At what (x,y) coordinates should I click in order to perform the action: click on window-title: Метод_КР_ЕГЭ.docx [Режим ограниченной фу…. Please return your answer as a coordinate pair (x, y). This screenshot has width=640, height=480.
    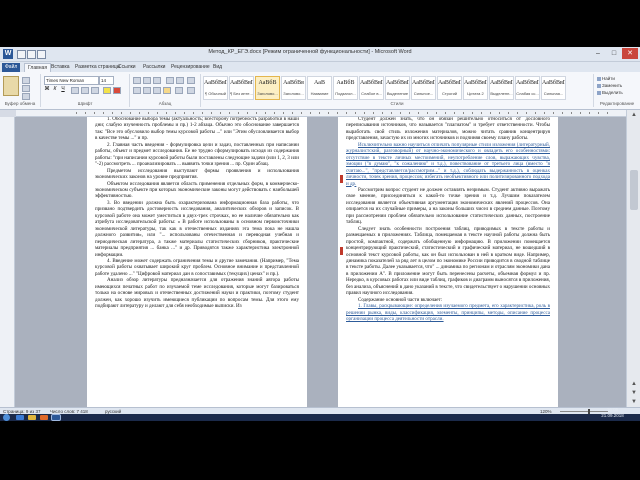
    Looking at the image, I should click on (310, 52).